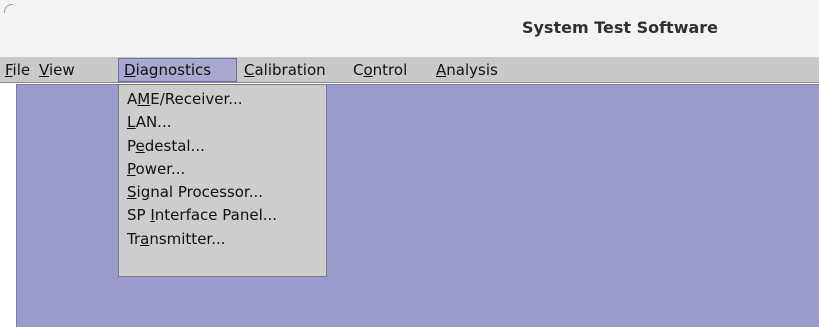 This screenshot has height=327, width=819. Describe the element at coordinates (8, 8) in the screenshot. I see `window-corner` at that location.